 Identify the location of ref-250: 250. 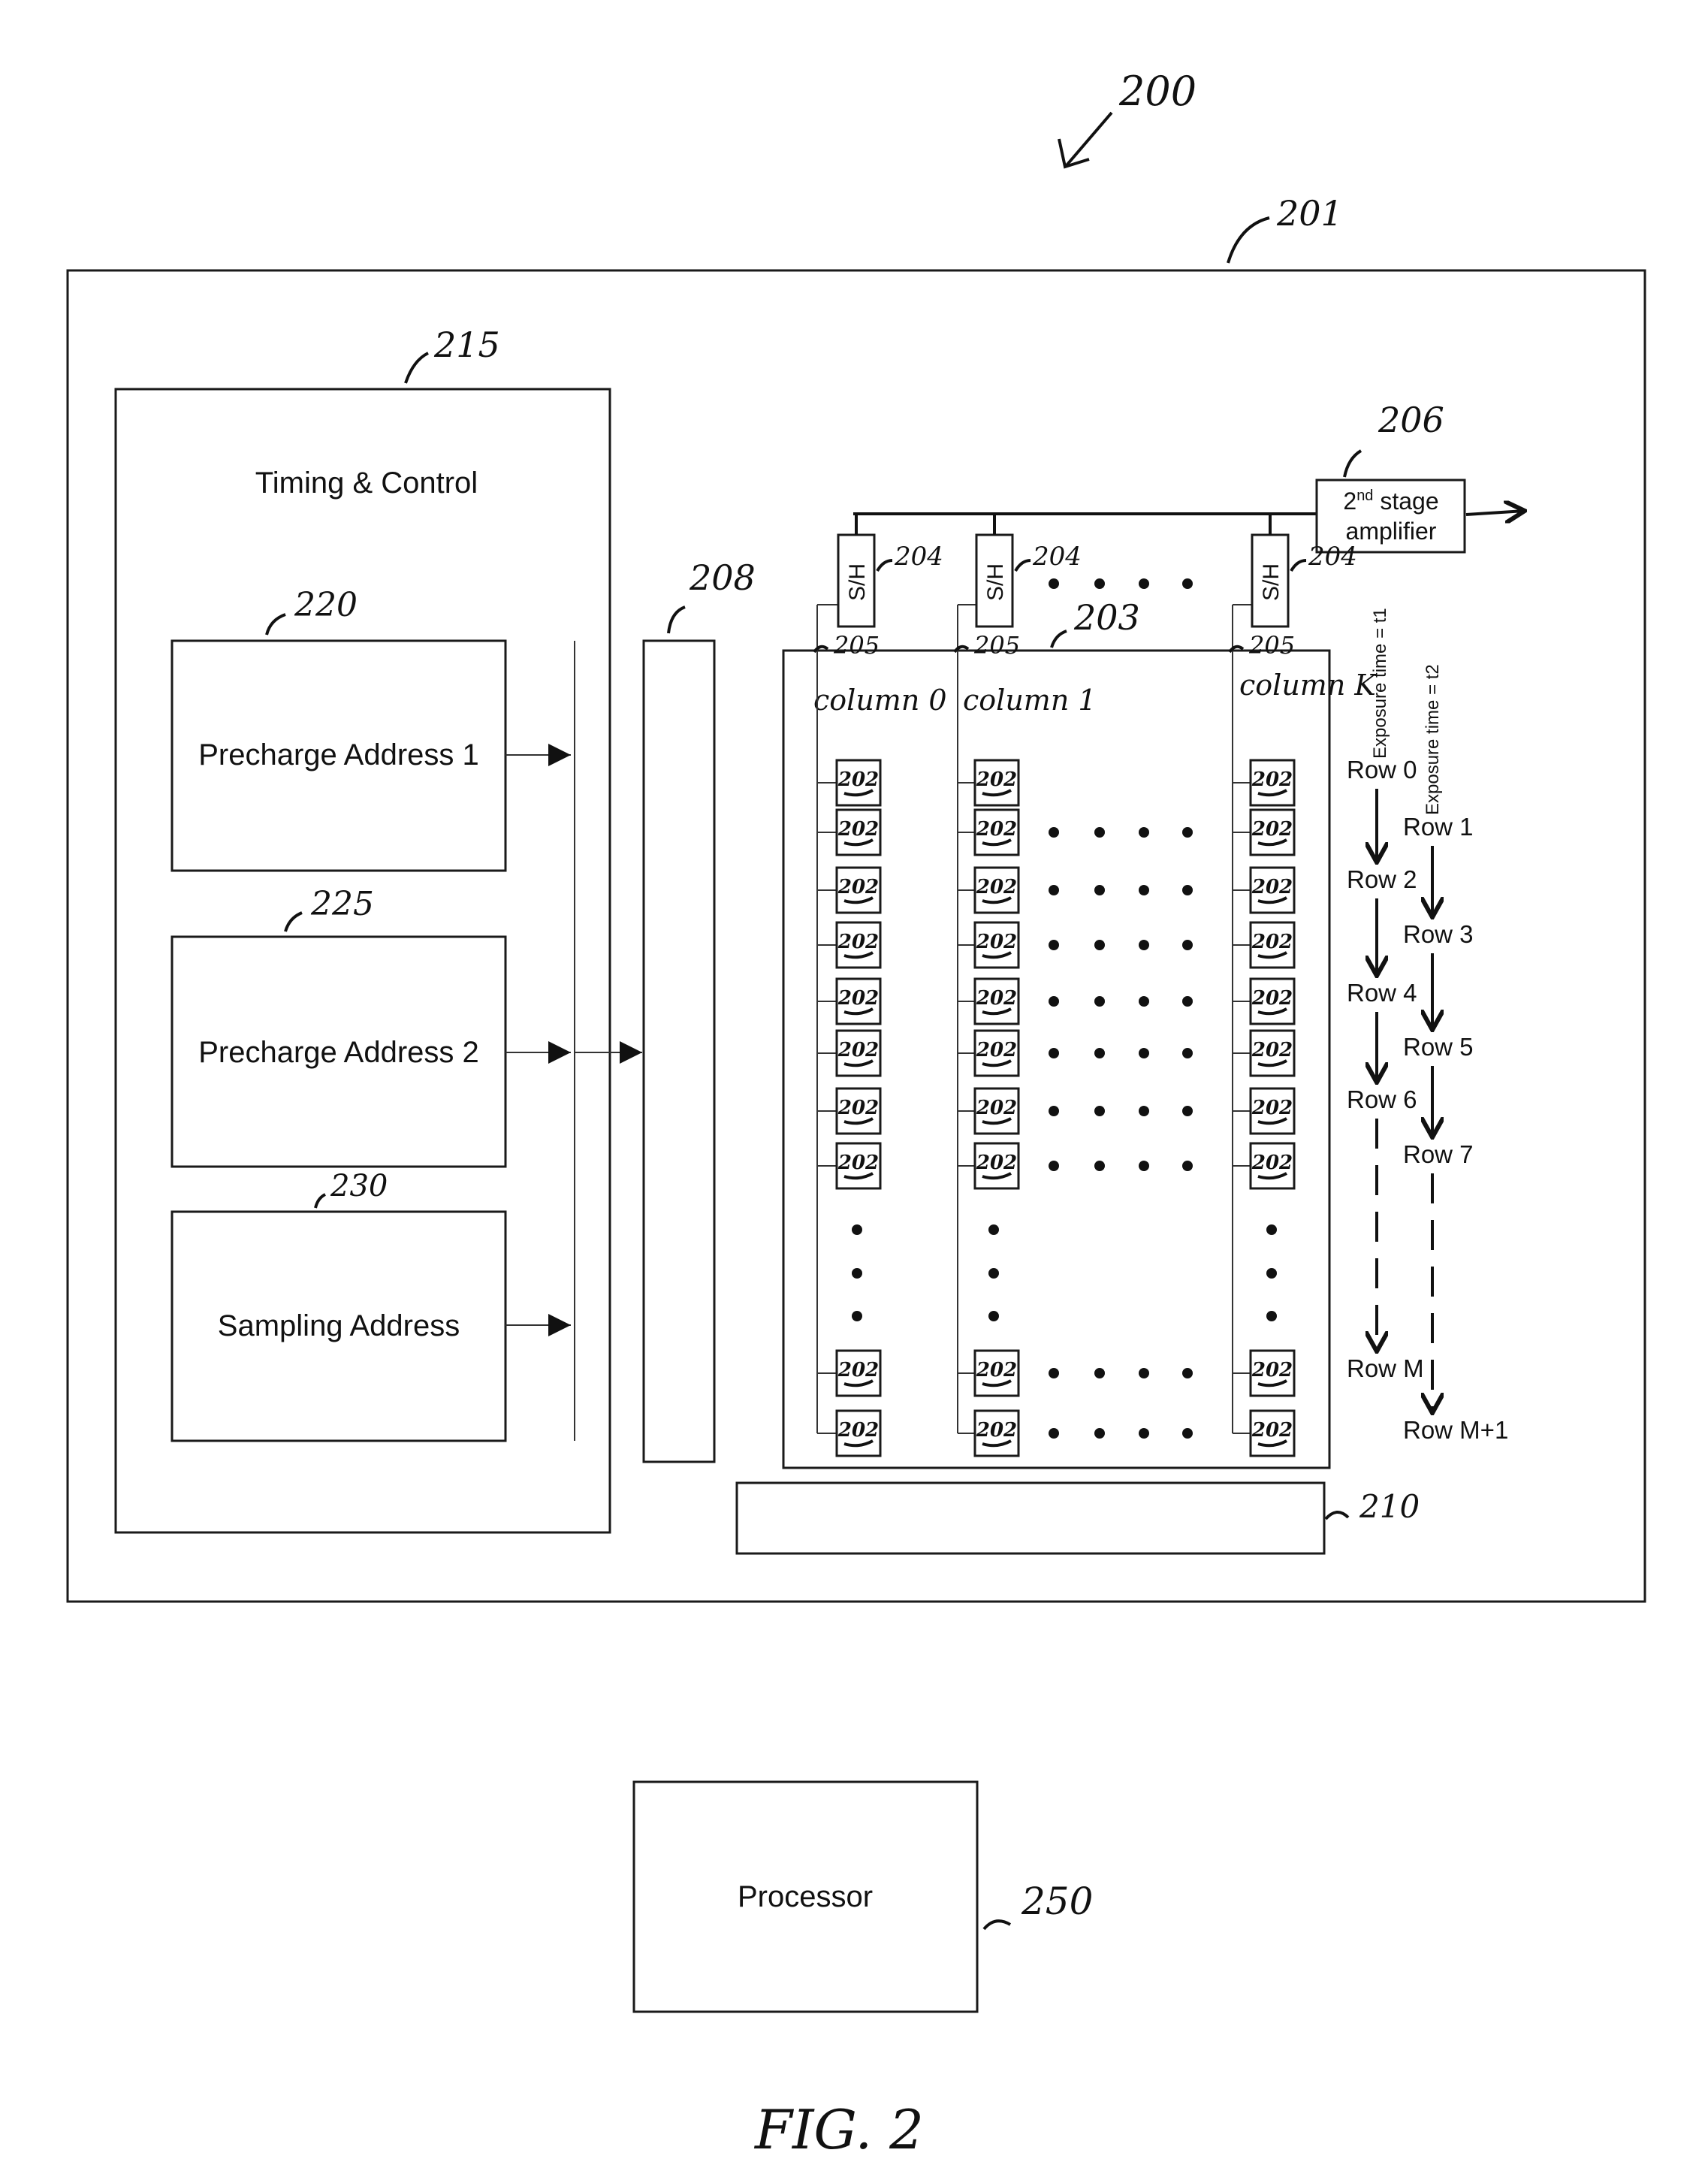
(1057, 1901).